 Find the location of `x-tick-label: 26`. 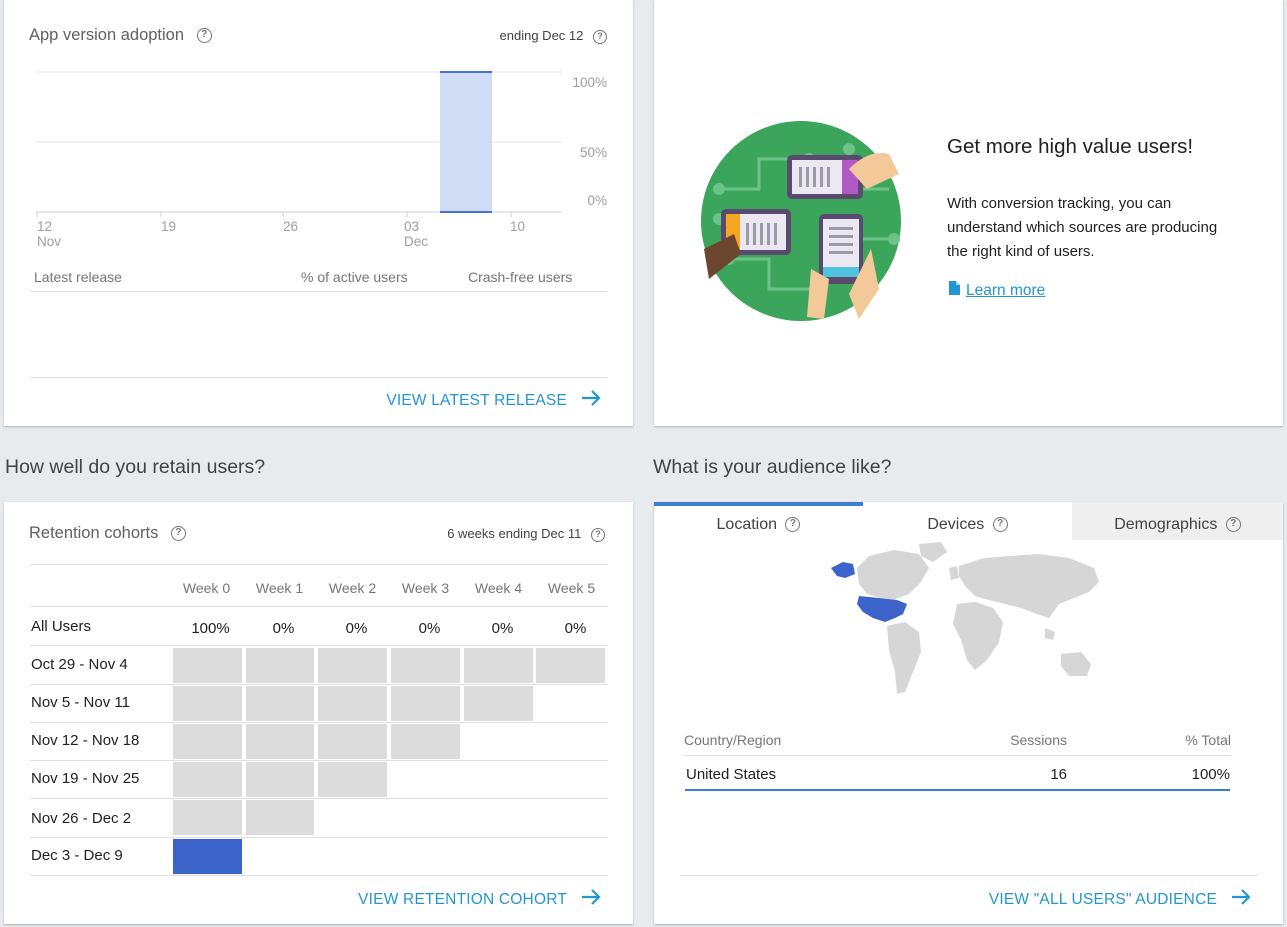

x-tick-label: 26 is located at coordinates (291, 226).